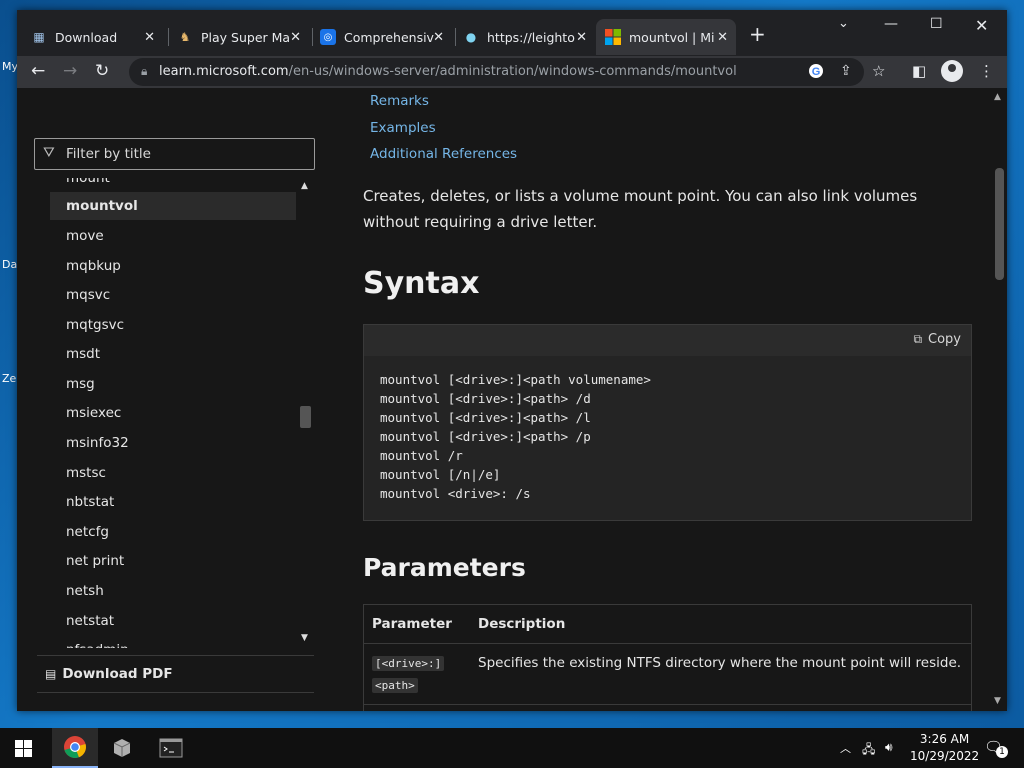  I want to click on page-scrollbar: ▲ ▼, so click(999, 399).